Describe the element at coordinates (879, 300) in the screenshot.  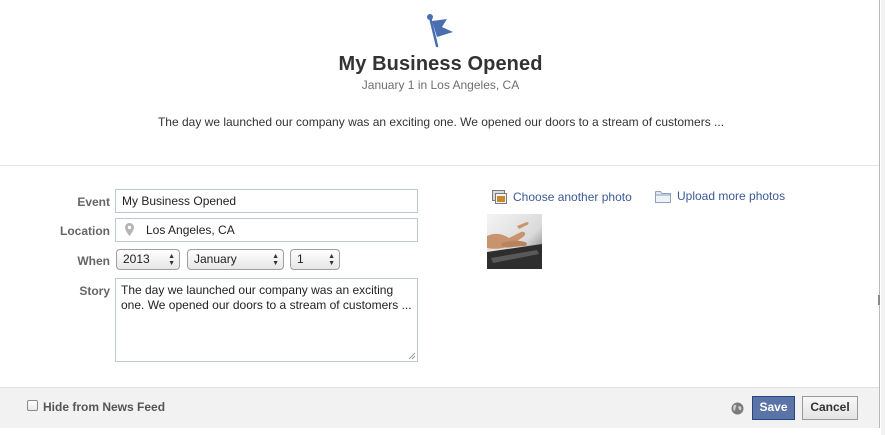
I see `scroll-indicator` at that location.